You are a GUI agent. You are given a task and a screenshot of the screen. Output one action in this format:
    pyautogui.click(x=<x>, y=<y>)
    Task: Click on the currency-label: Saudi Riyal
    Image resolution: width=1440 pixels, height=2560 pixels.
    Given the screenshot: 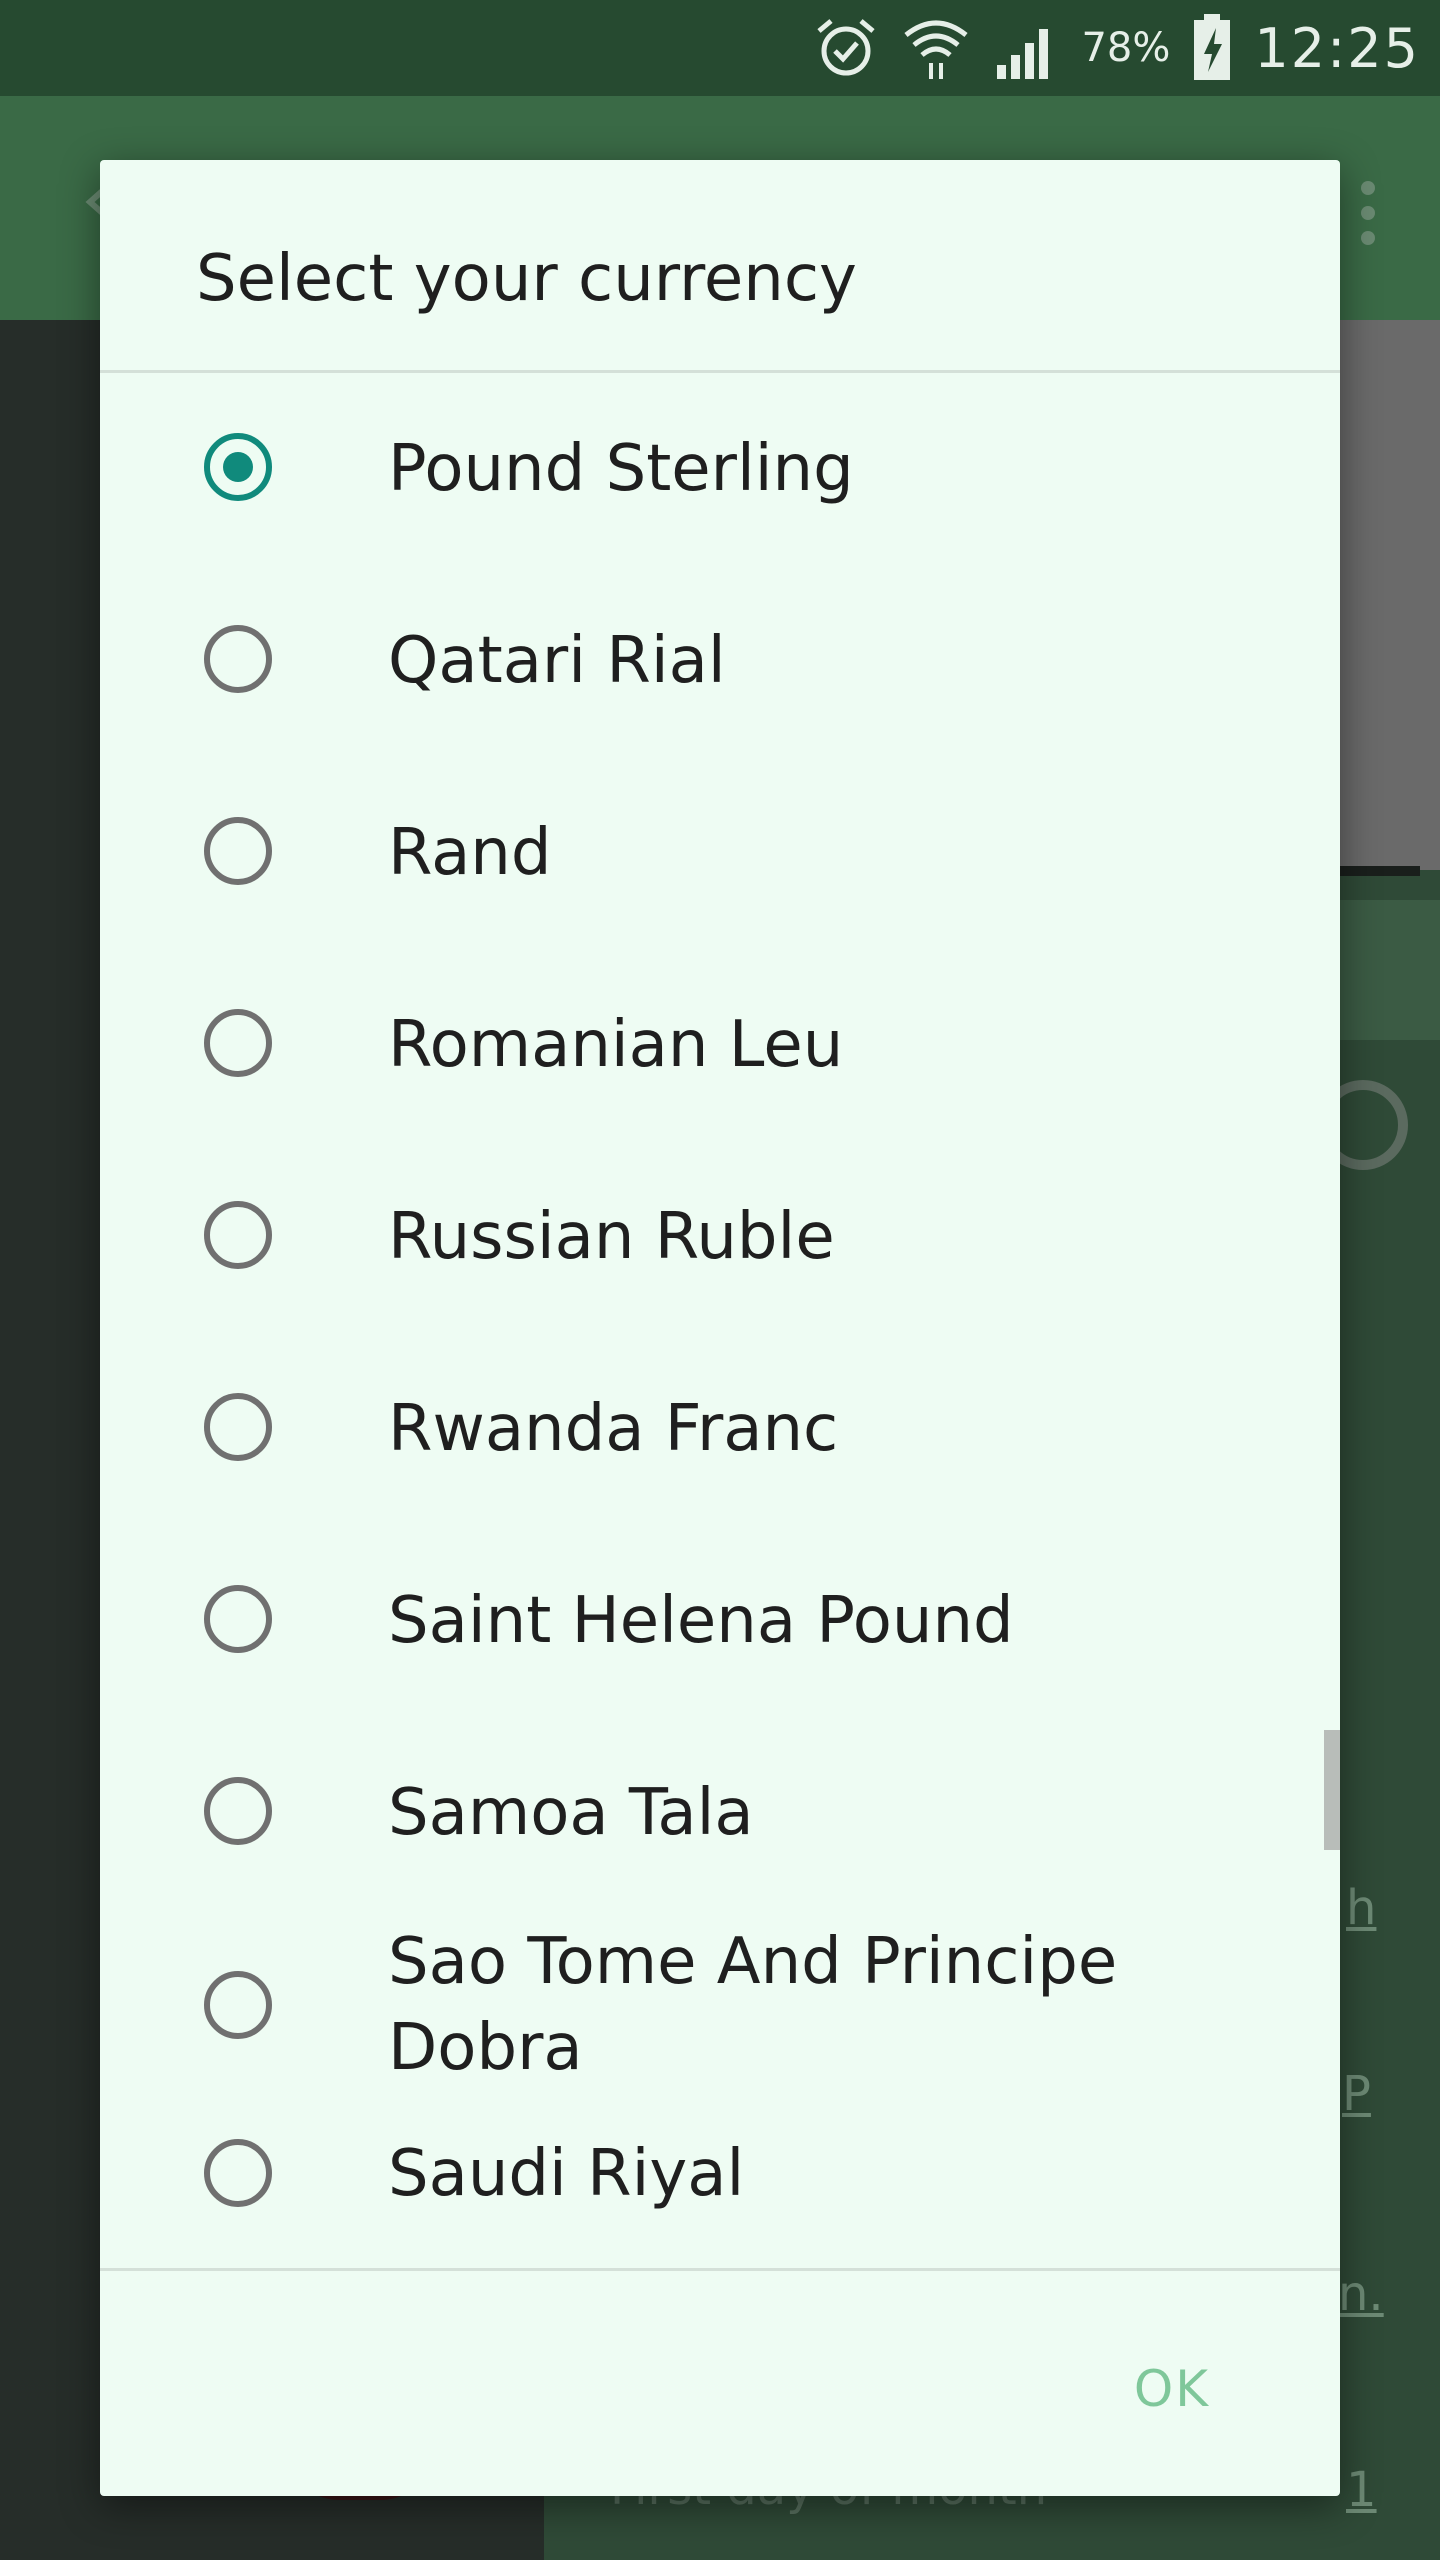 What is the action you would take?
    pyautogui.click(x=566, y=2174)
    